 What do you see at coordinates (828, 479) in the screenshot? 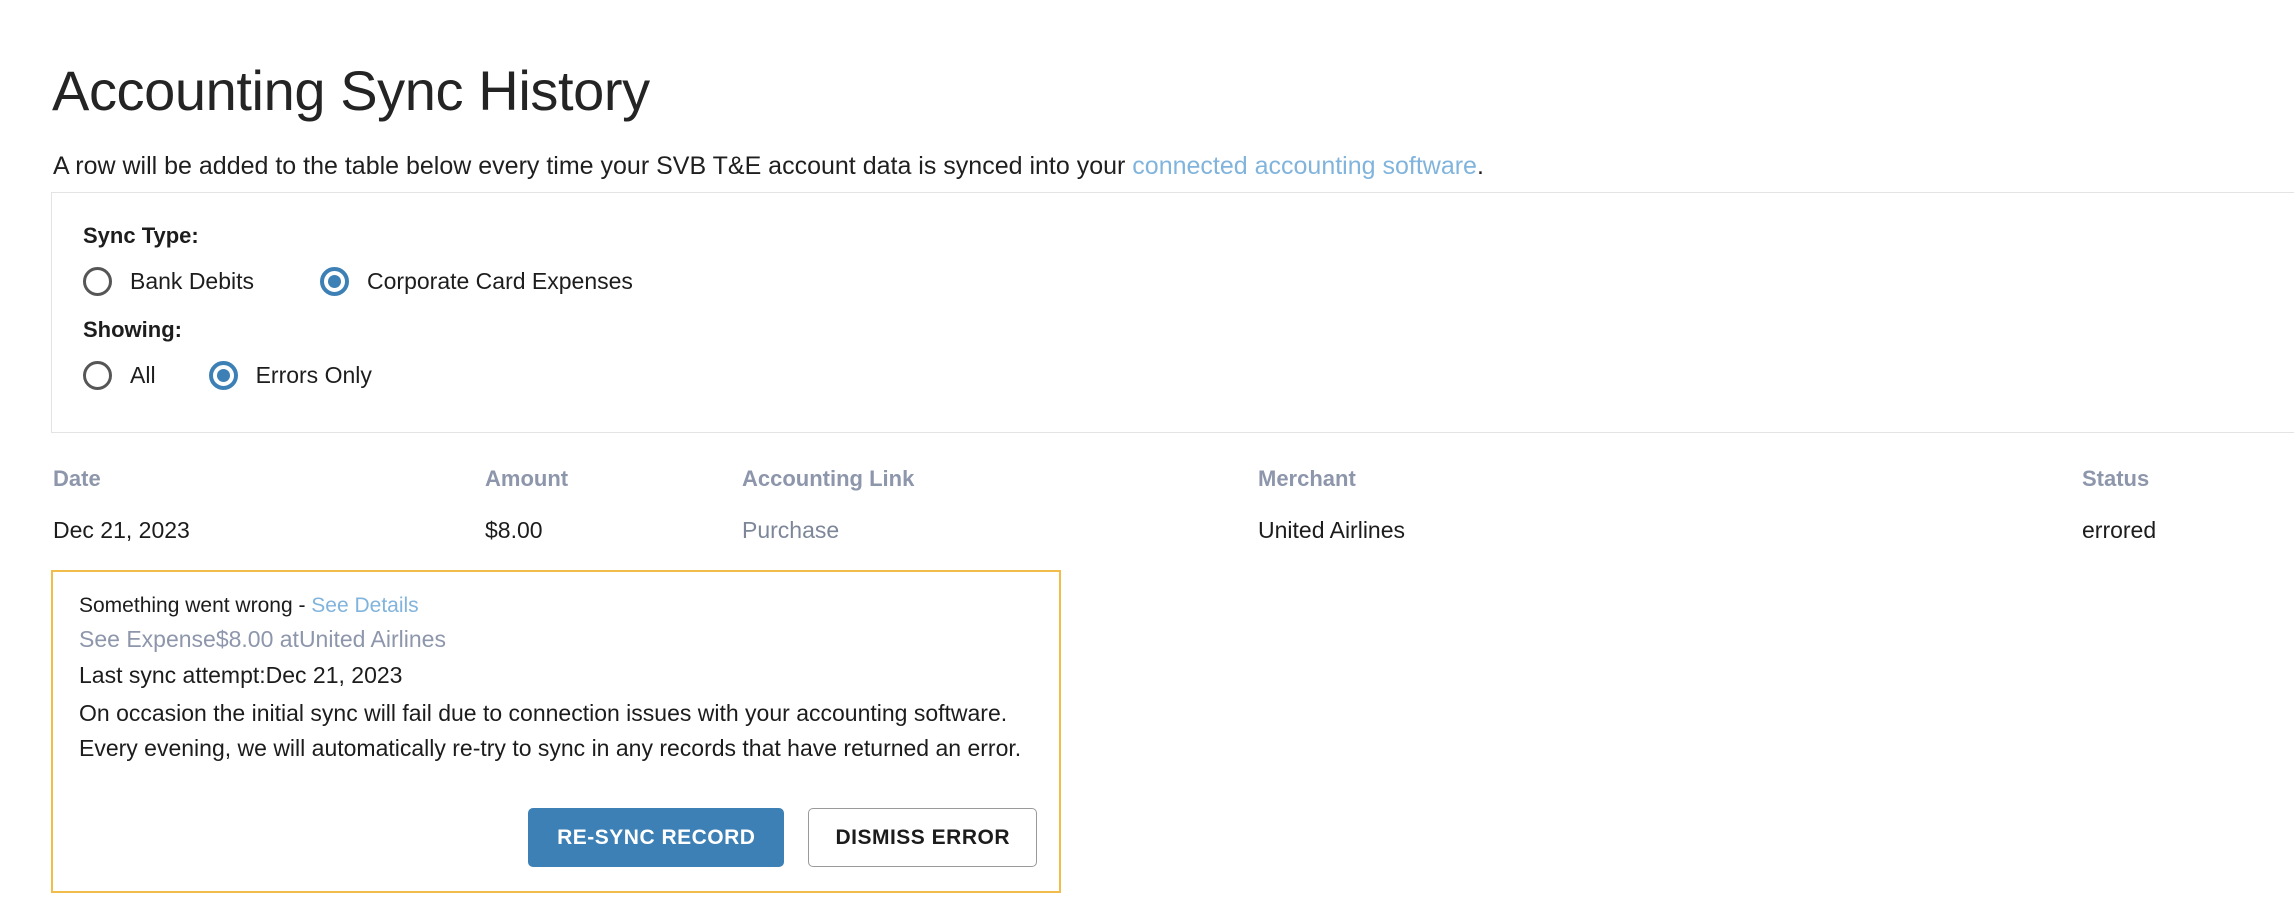
I see `column-header-accounting-link: Accounting Link` at bounding box center [828, 479].